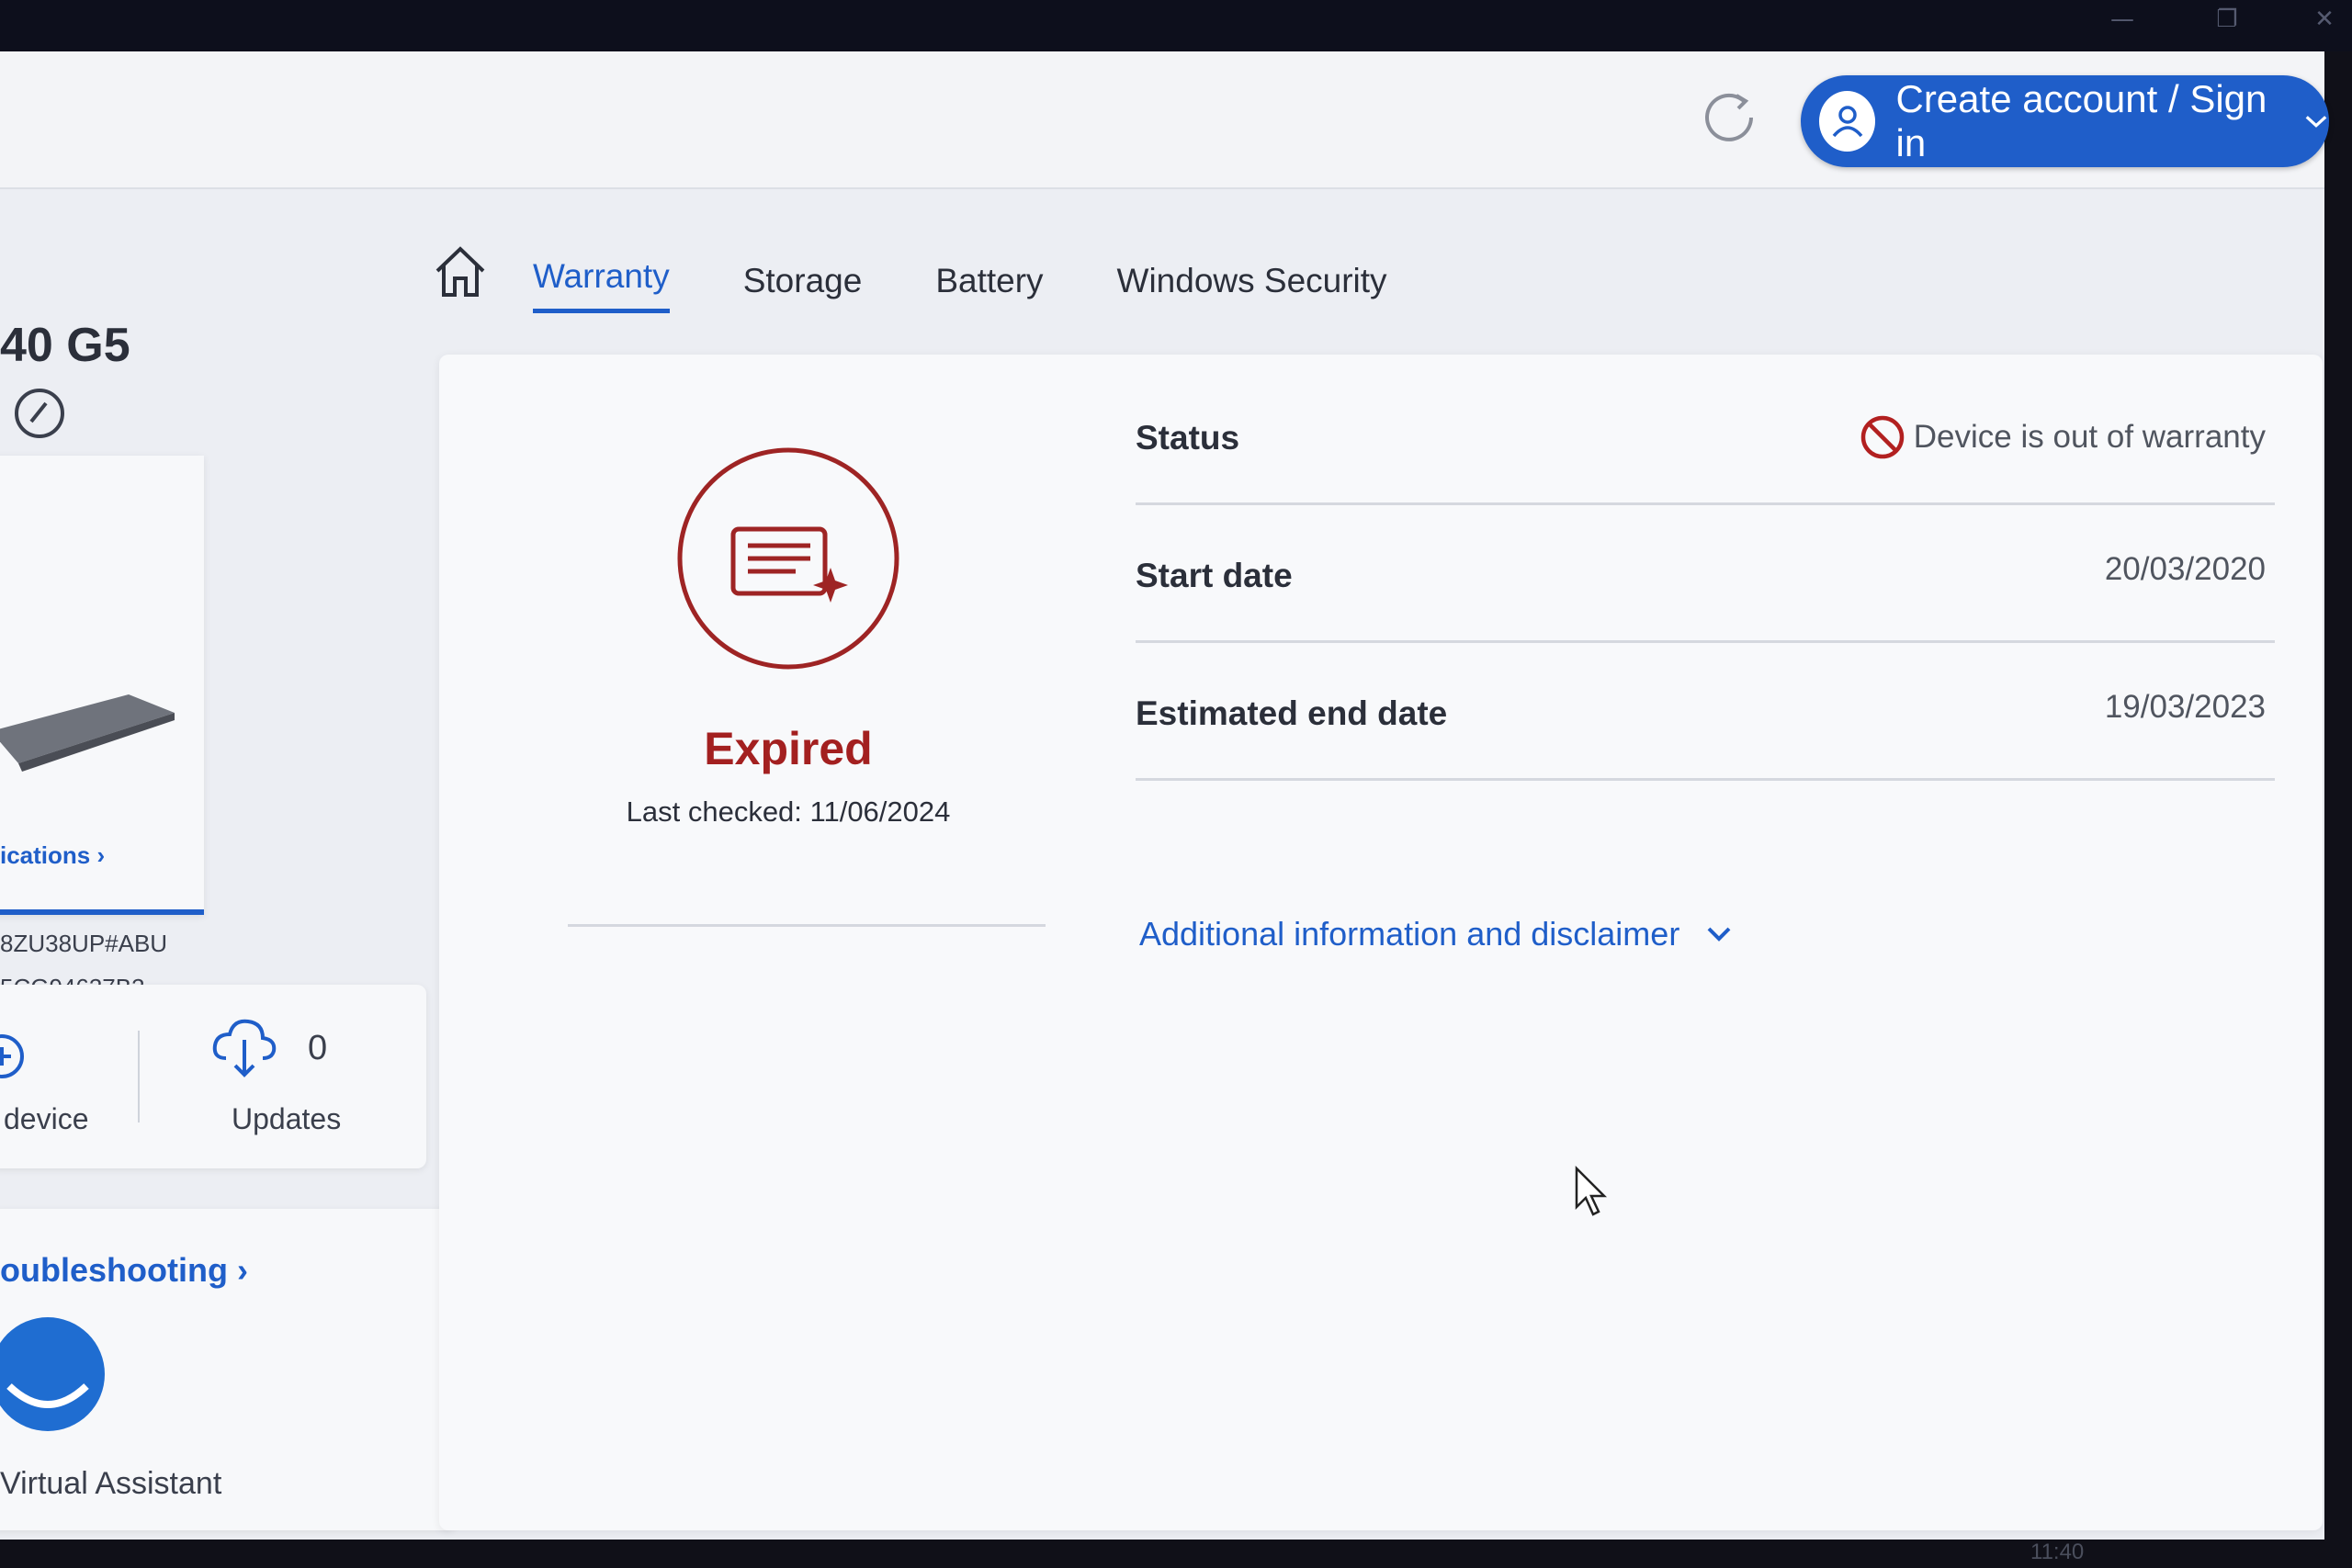 The height and width of the screenshot is (1568, 2352). I want to click on taskbar-clock: 11:40, so click(2057, 1552).